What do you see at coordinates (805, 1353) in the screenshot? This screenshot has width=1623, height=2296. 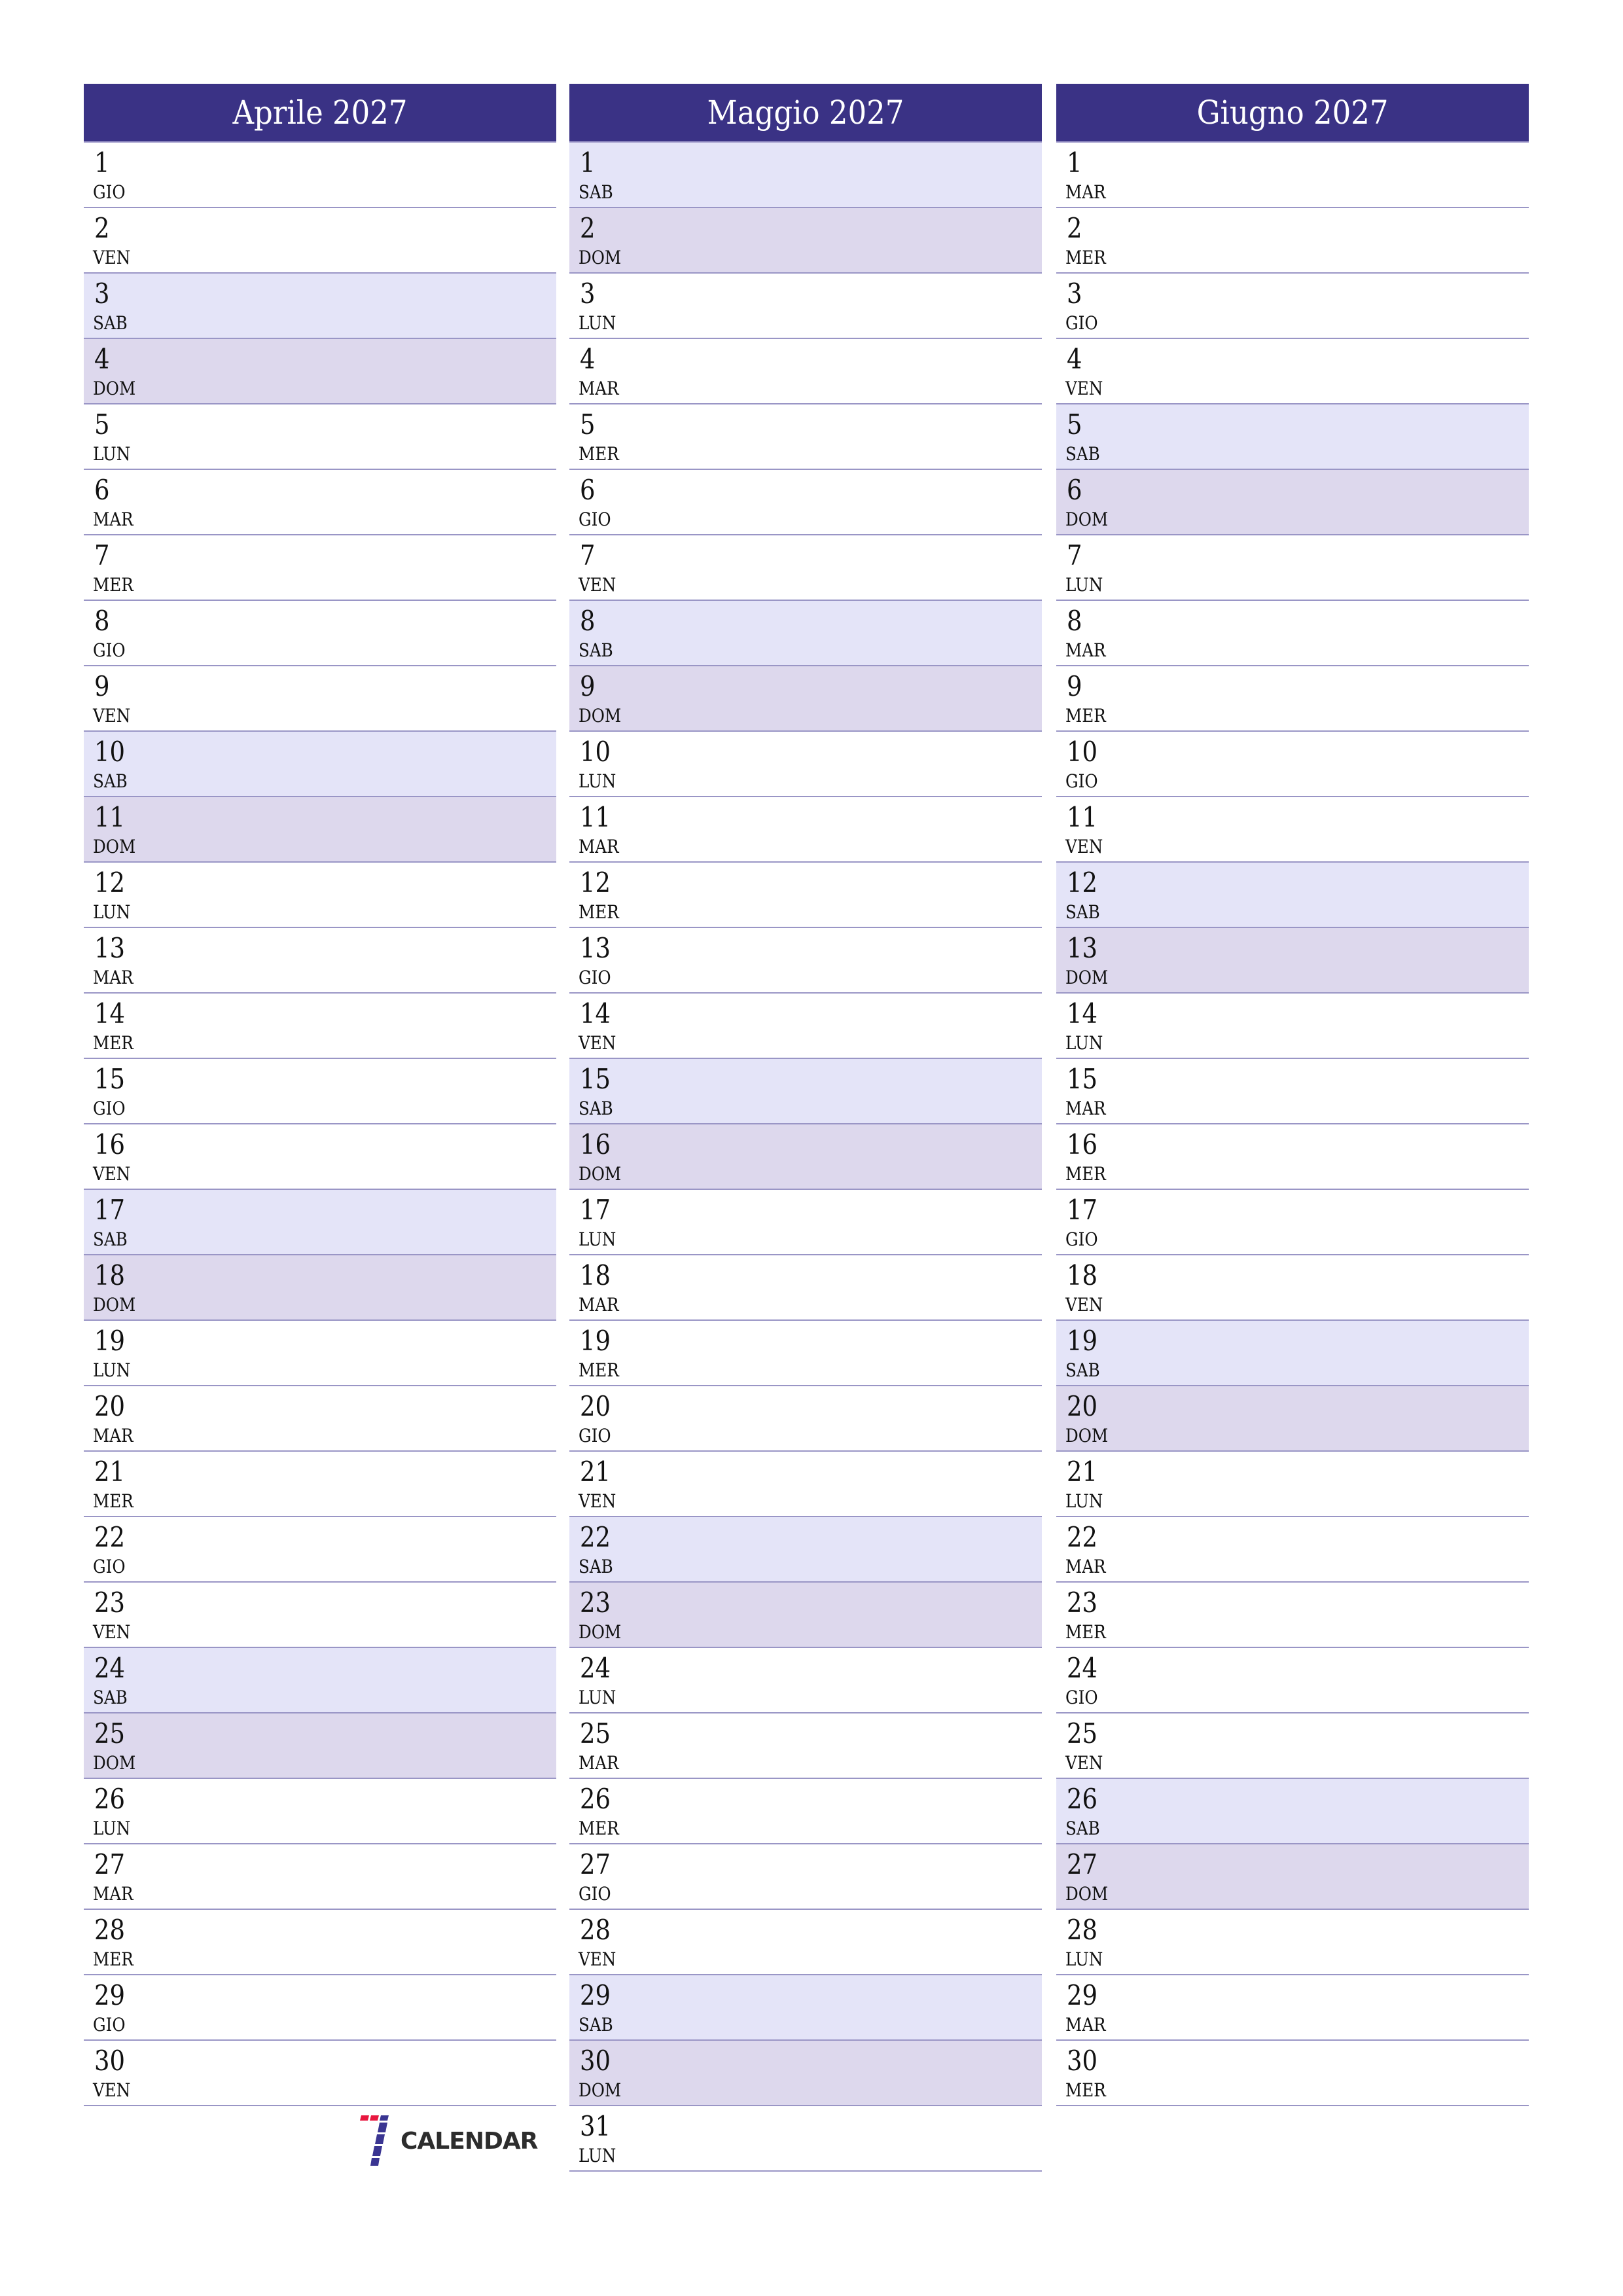 I see `day-row: 19 MER` at bounding box center [805, 1353].